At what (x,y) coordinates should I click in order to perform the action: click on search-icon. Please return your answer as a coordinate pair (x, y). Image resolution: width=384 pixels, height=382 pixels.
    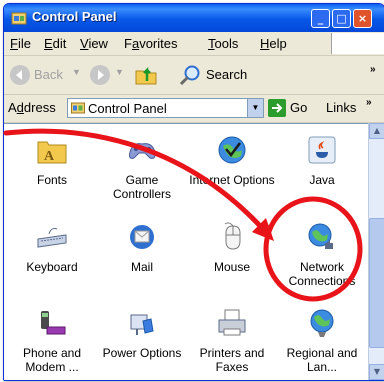
    Looking at the image, I should click on (189, 75).